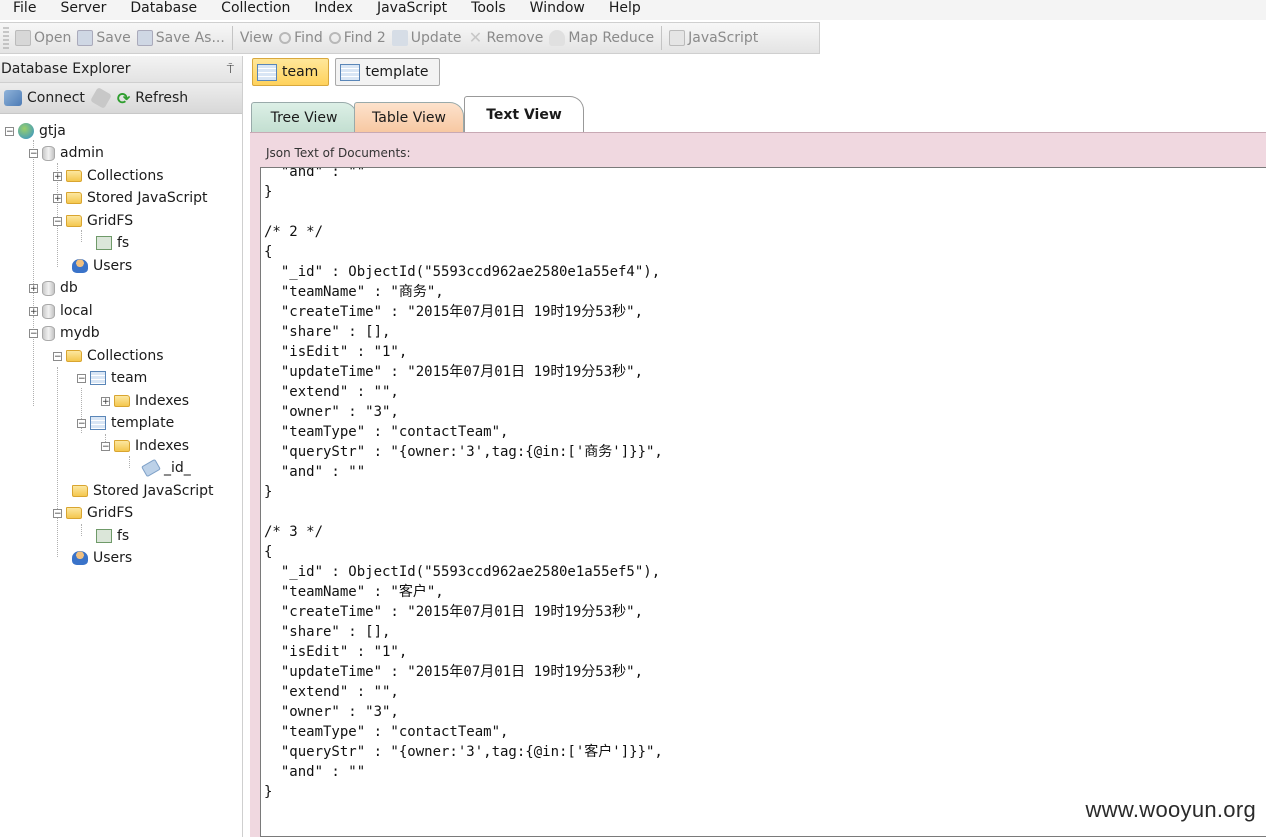 The width and height of the screenshot is (1266, 837). What do you see at coordinates (162, 401) in the screenshot?
I see `tree-node-label: Indexes` at bounding box center [162, 401].